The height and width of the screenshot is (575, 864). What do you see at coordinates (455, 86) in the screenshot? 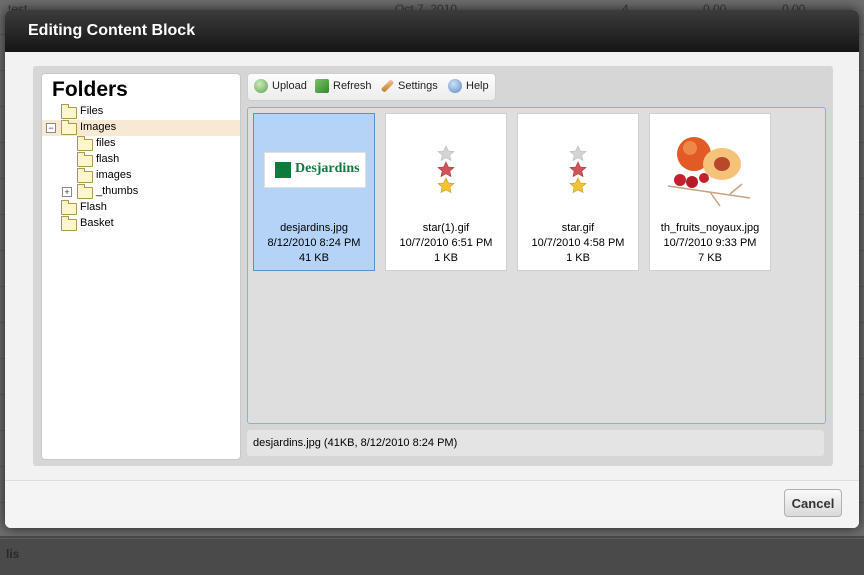
I see `help-icon` at bounding box center [455, 86].